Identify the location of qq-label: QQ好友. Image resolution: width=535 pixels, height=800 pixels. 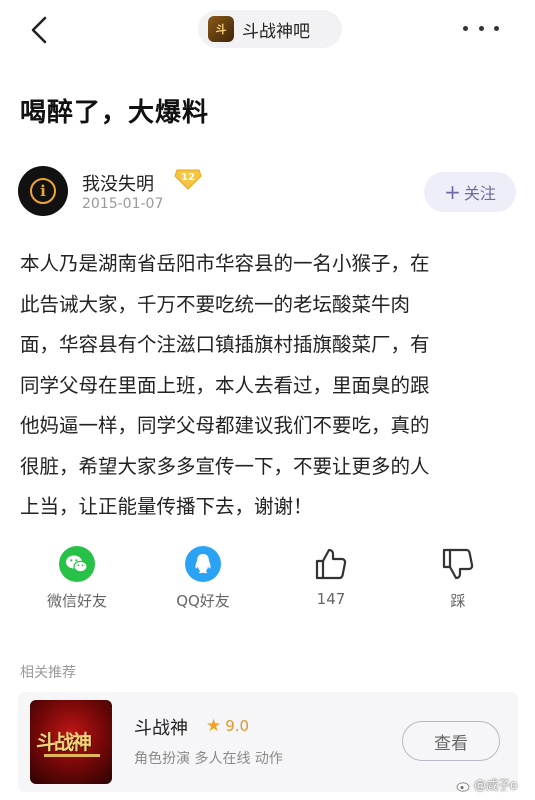
(203, 601).